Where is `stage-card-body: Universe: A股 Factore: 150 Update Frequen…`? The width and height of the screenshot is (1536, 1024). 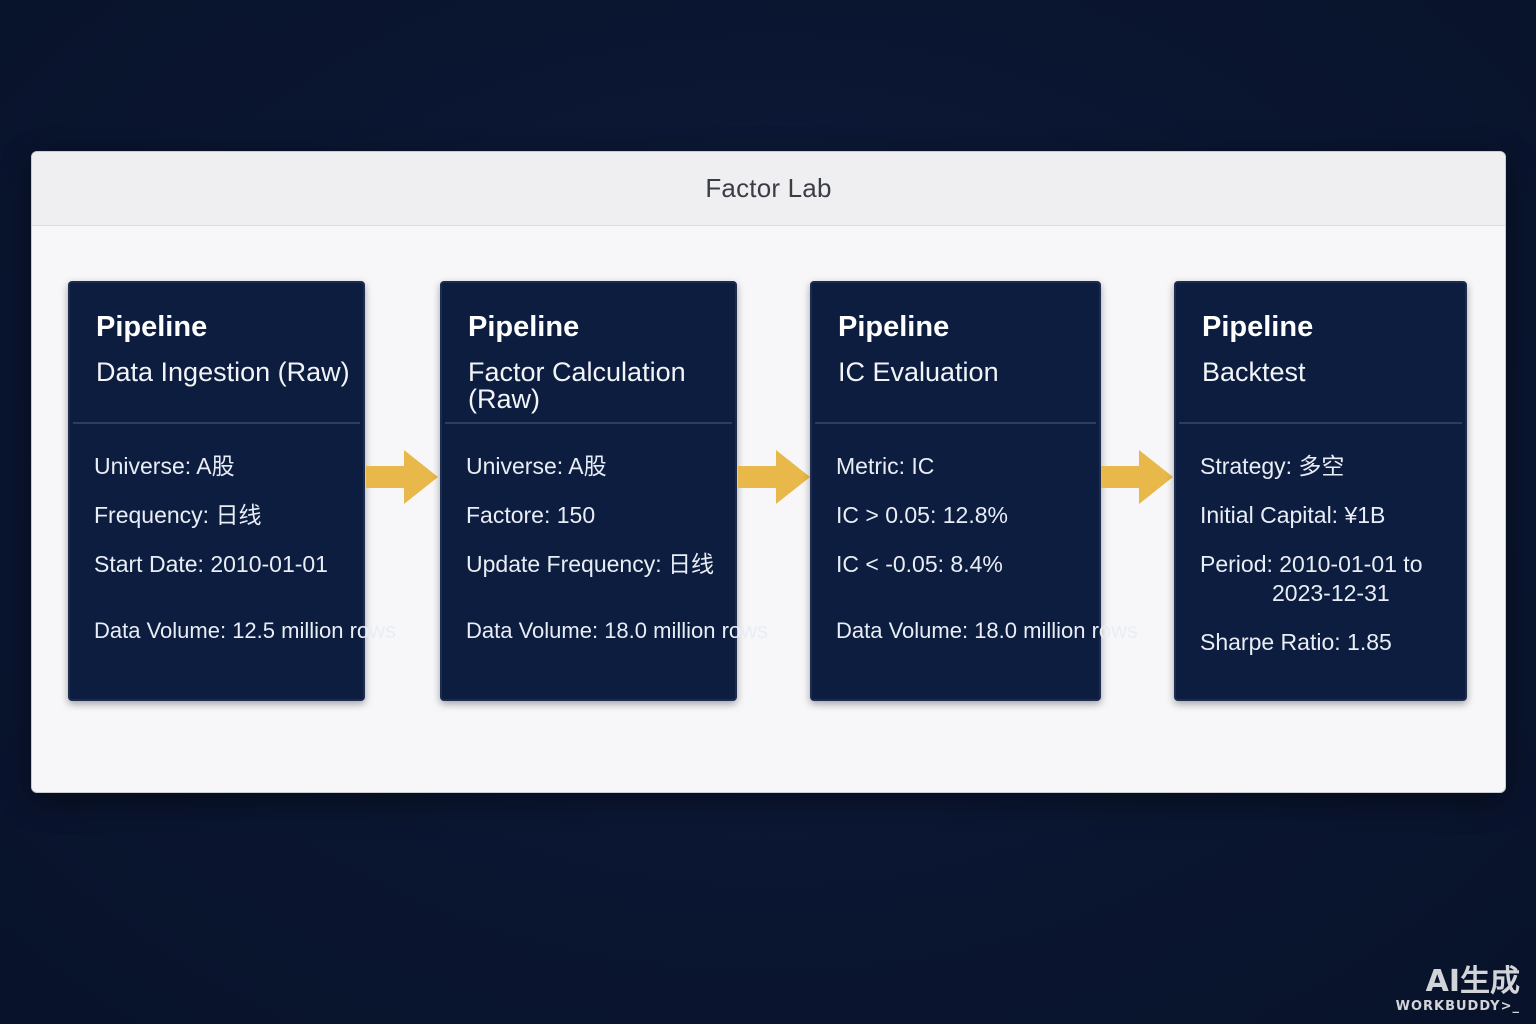 stage-card-body: Universe: A股 Factore: 150 Update Frequen… is located at coordinates (605, 533).